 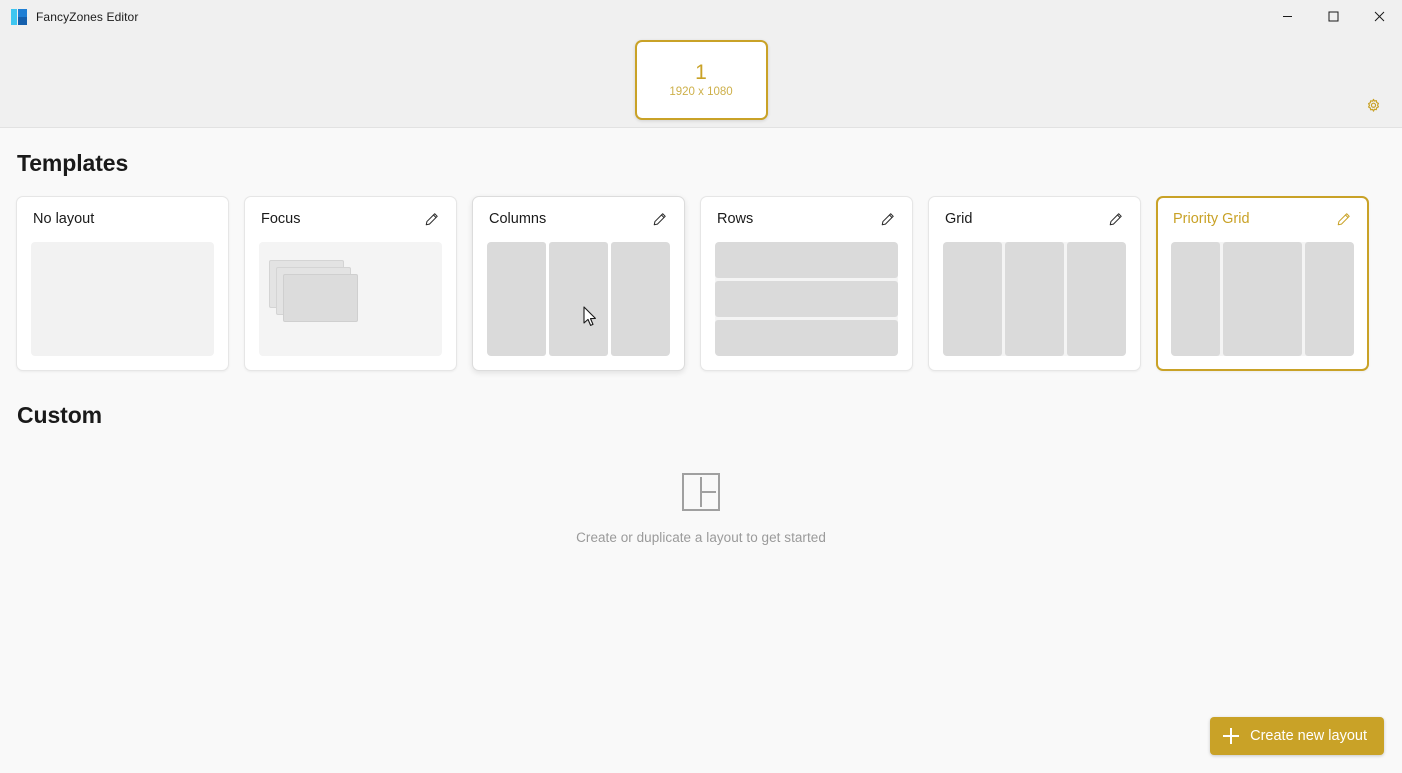 What do you see at coordinates (122, 299) in the screenshot?
I see `layout-preview-no-layout` at bounding box center [122, 299].